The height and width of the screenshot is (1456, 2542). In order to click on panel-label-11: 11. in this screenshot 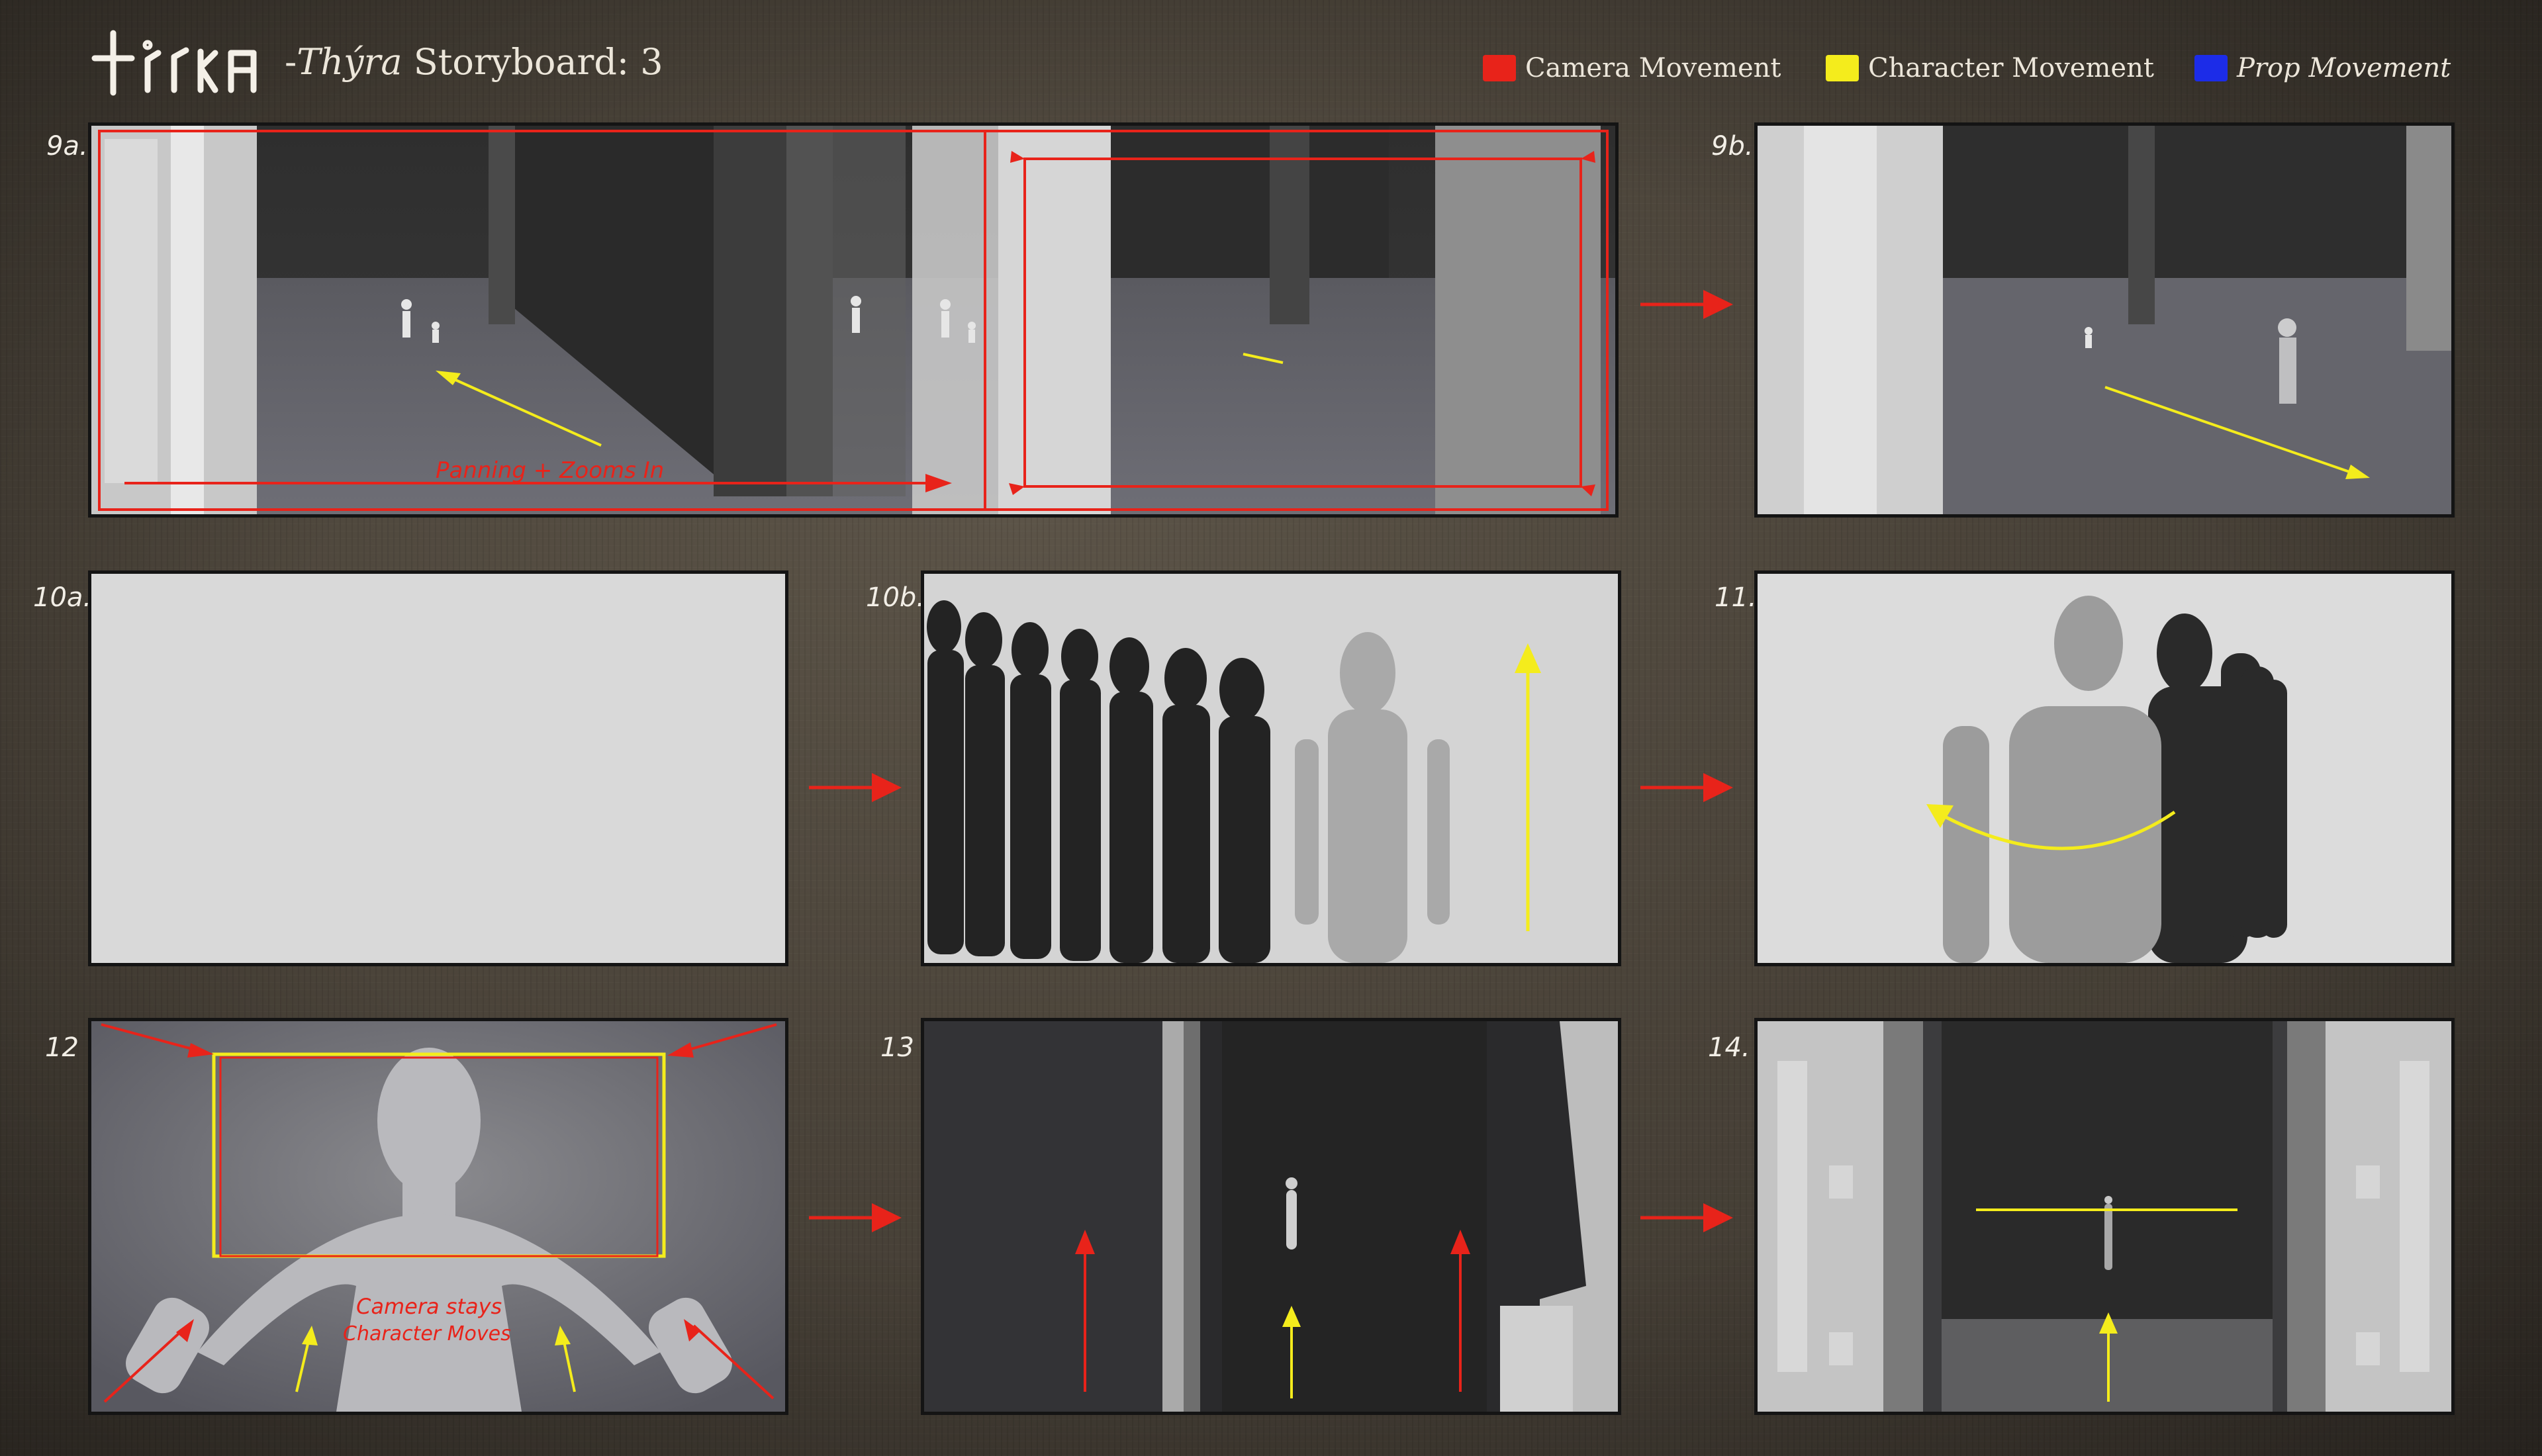, I will do `click(1736, 597)`.